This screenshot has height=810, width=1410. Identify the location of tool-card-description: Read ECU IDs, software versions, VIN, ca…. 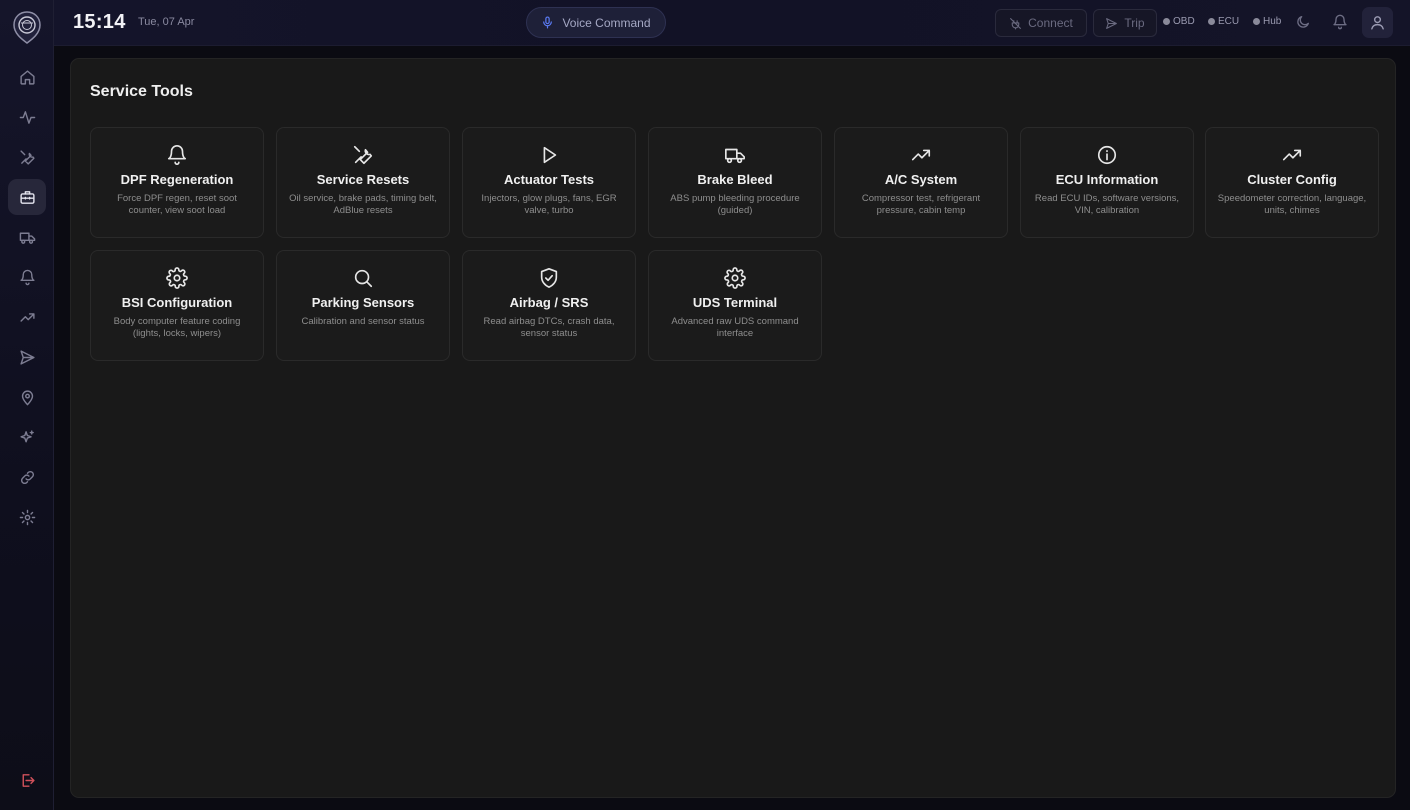
(1107, 204).